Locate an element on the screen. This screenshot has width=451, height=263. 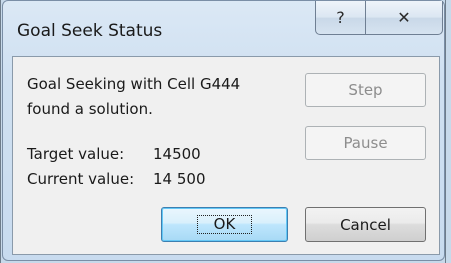
cancel-button: Cancel is located at coordinates (365, 224).